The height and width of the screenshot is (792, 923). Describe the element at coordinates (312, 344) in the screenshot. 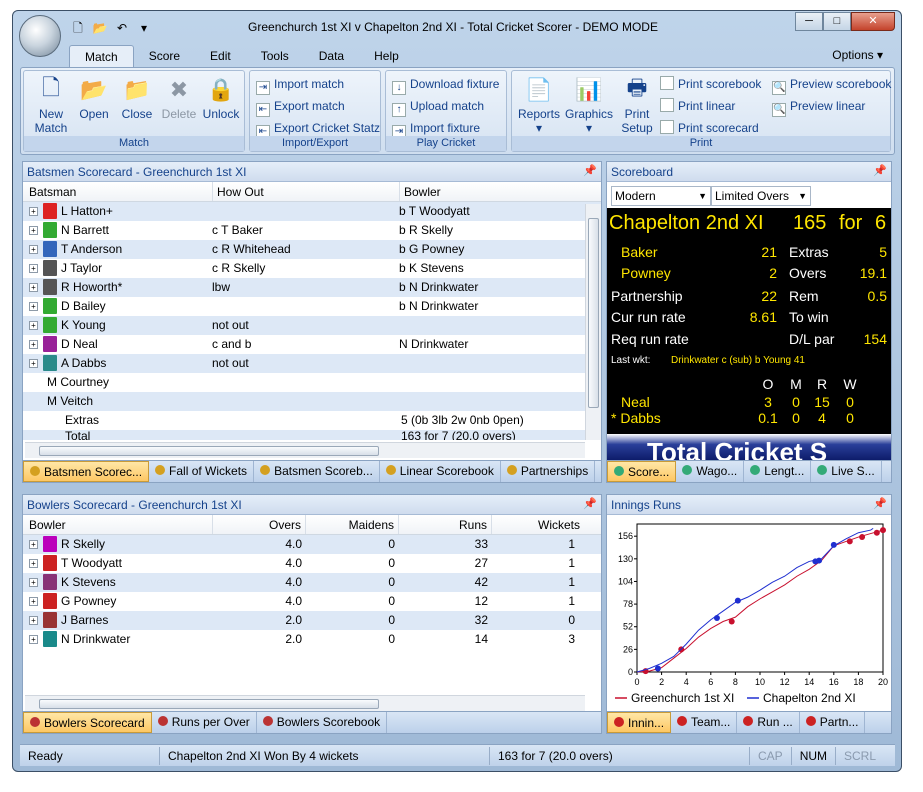

I see `table-row: + D Neal c and b N Drinkwater` at that location.